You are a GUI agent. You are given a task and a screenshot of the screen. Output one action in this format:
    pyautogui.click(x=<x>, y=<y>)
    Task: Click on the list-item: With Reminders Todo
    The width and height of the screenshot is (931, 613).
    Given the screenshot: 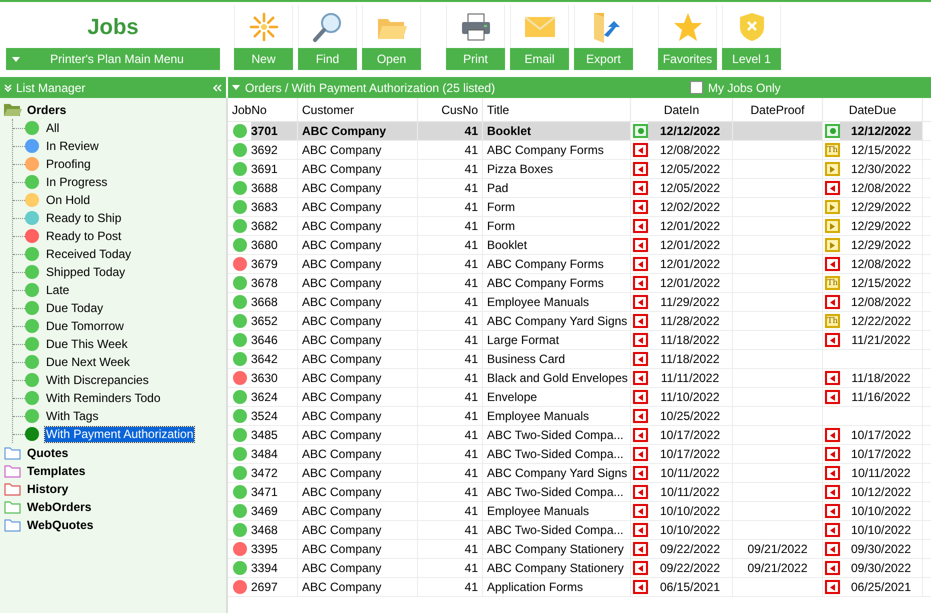 What is the action you would take?
    pyautogui.click(x=103, y=398)
    